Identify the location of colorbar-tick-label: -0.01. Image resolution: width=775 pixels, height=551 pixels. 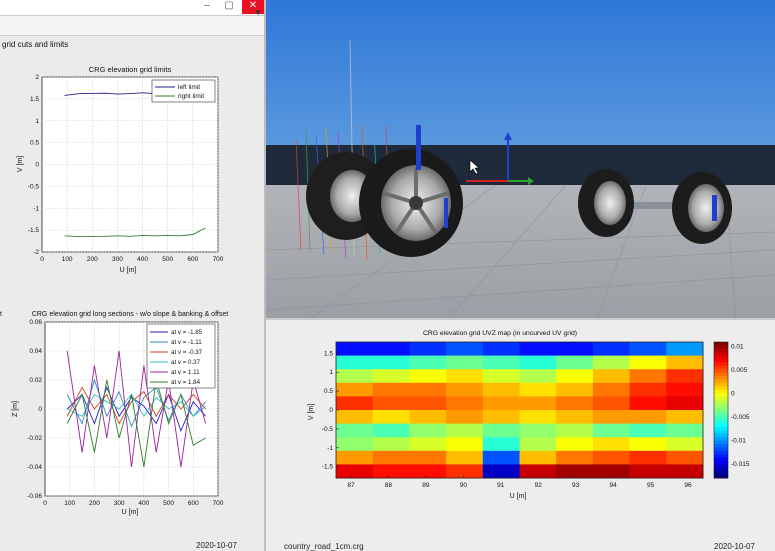
(738, 440).